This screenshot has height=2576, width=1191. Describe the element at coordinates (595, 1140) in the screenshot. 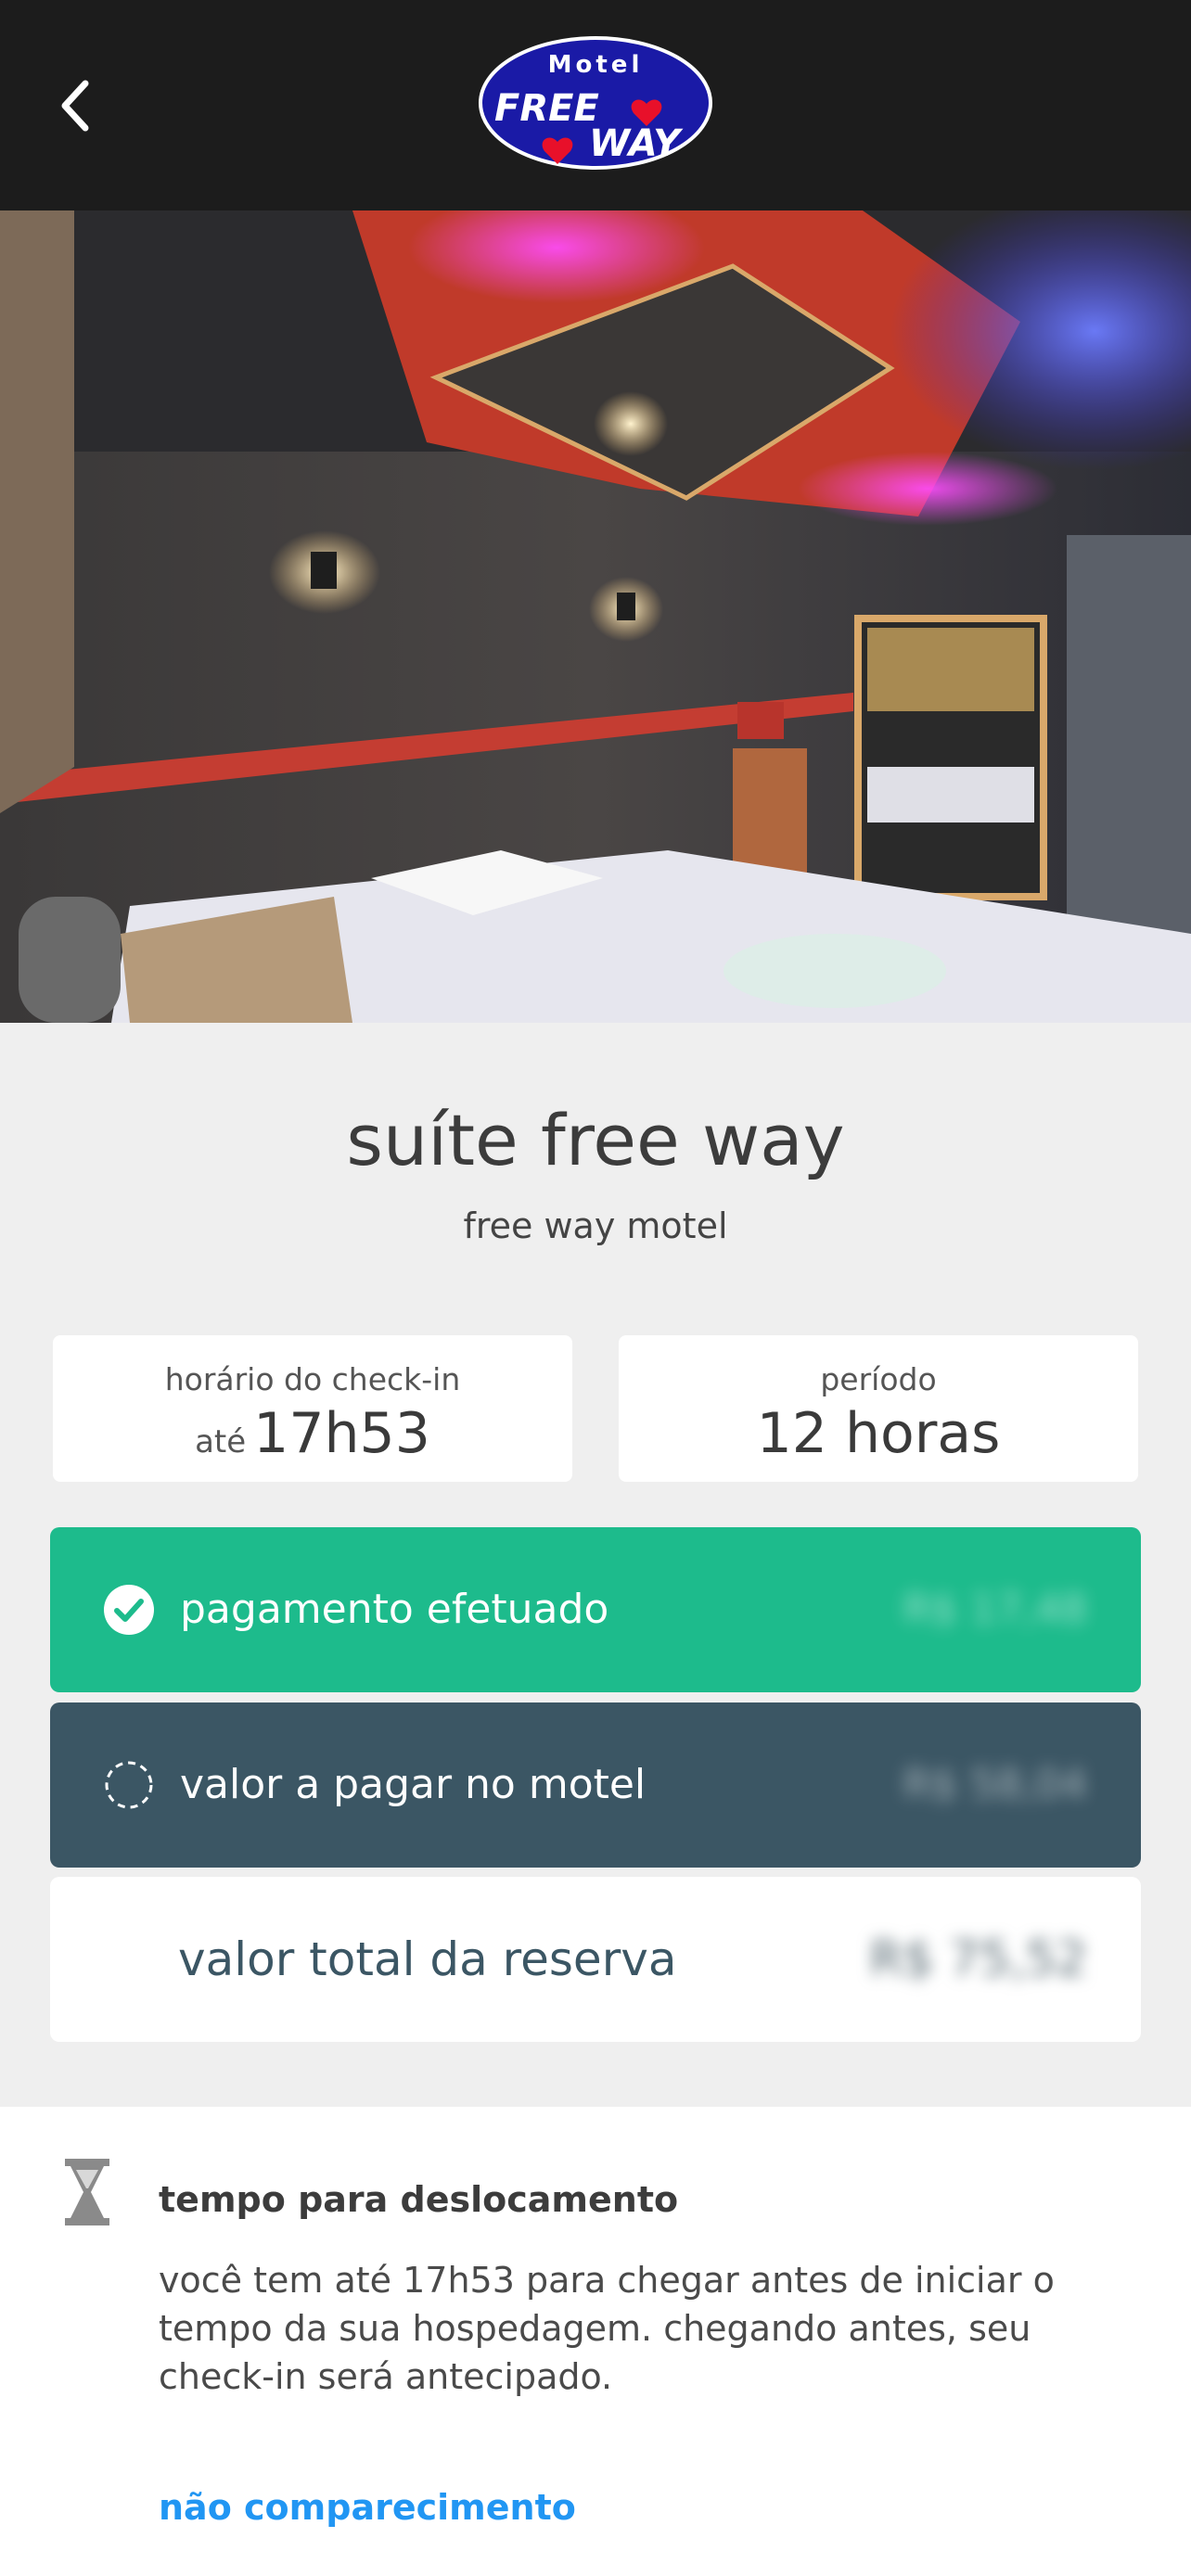

I see `suite-title: suíte free way` at that location.